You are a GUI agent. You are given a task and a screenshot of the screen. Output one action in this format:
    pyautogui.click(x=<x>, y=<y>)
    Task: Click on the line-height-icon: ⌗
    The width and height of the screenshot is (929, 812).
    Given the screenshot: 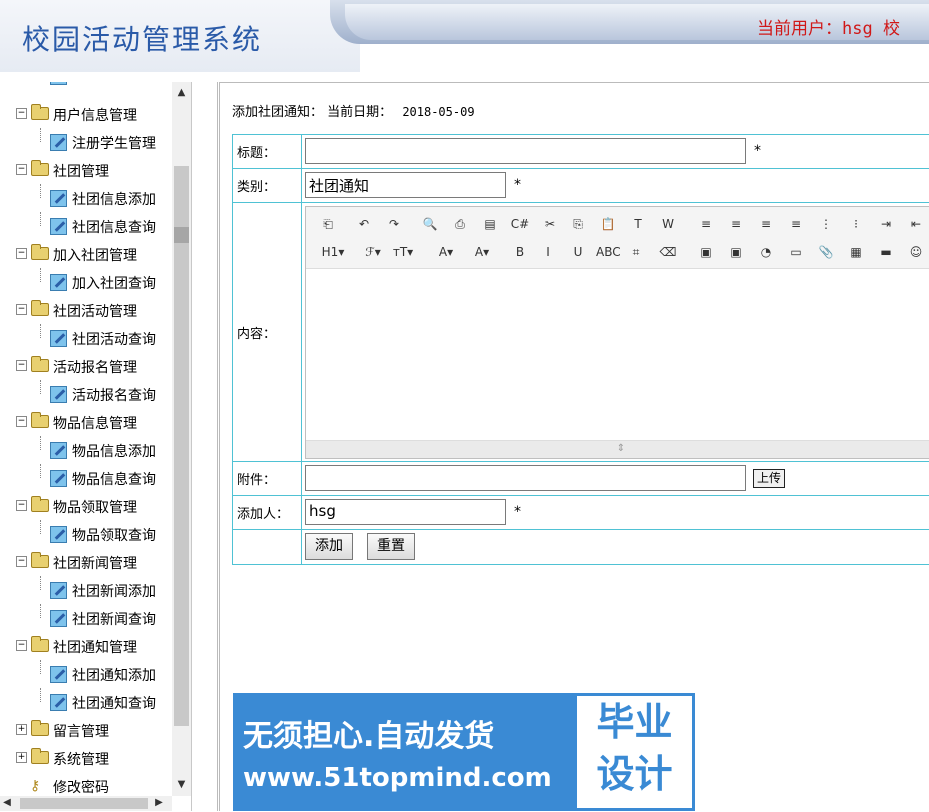 What is the action you would take?
    pyautogui.click(x=636, y=252)
    